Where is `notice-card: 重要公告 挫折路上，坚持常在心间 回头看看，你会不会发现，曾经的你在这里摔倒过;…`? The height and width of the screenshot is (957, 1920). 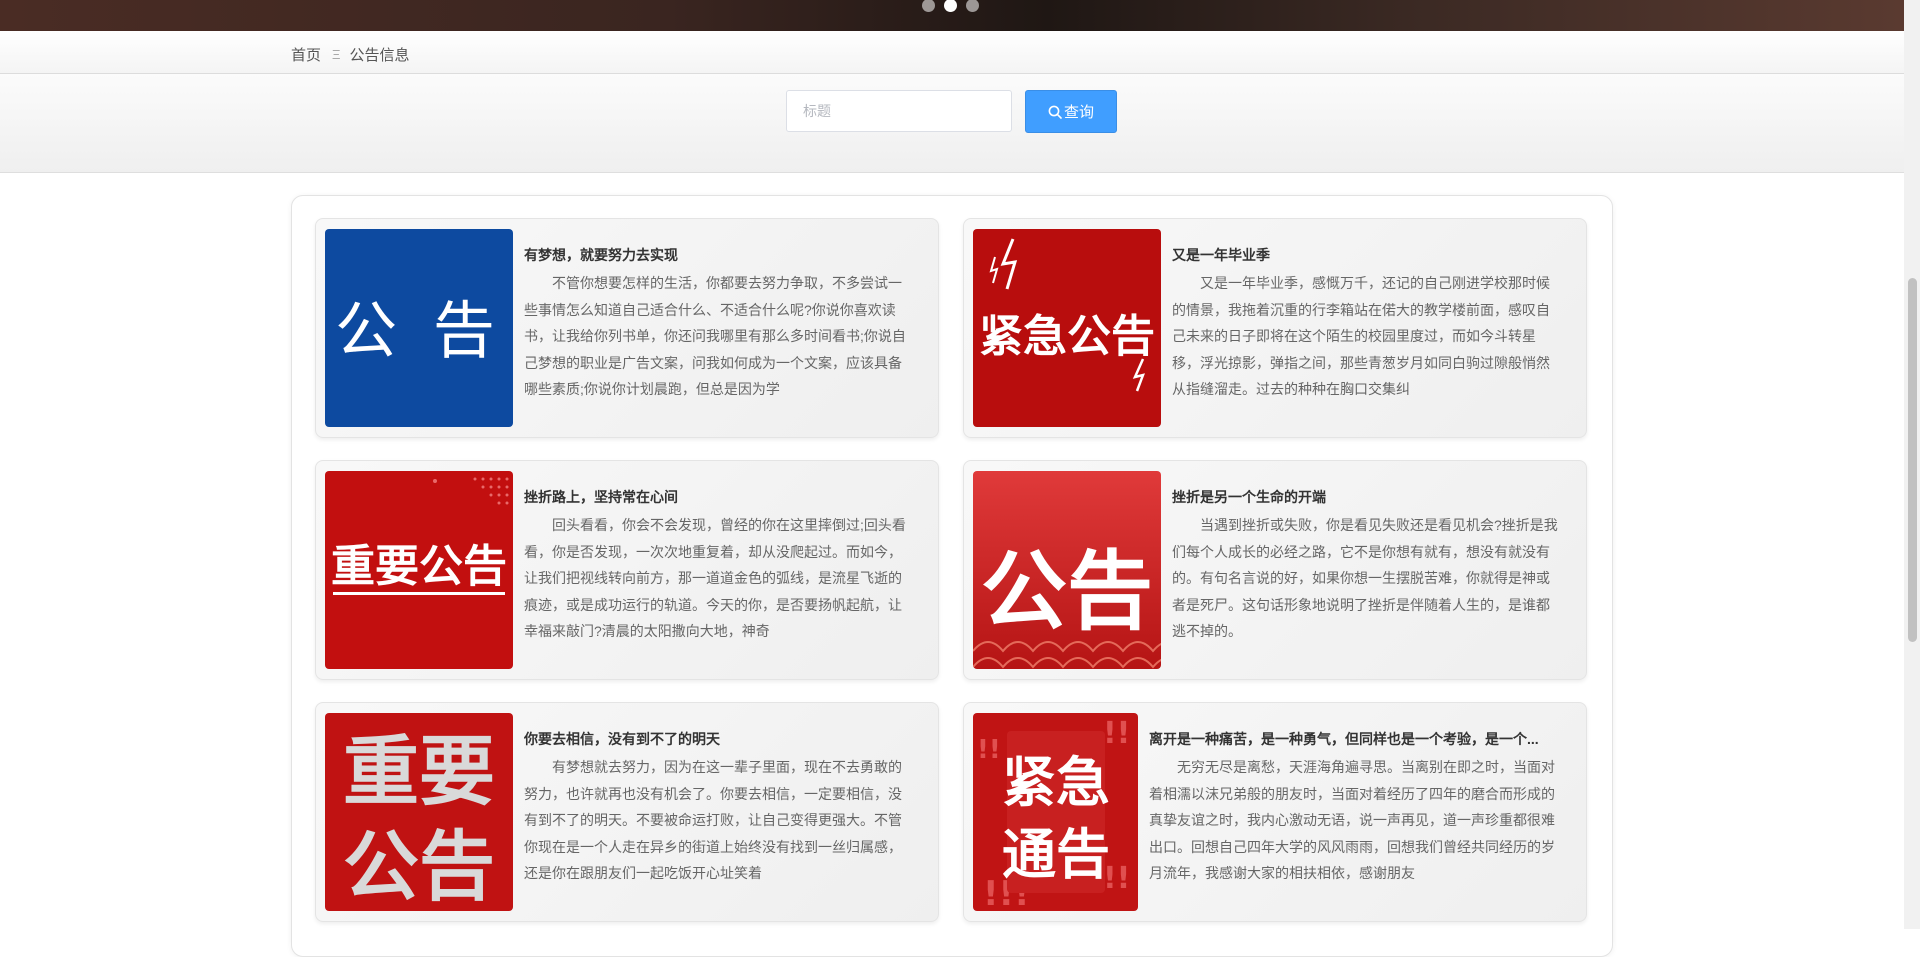 notice-card: 重要公告 挫折路上，坚持常在心间 回头看看，你会不会发现，曾经的你在这里摔倒过;… is located at coordinates (627, 570).